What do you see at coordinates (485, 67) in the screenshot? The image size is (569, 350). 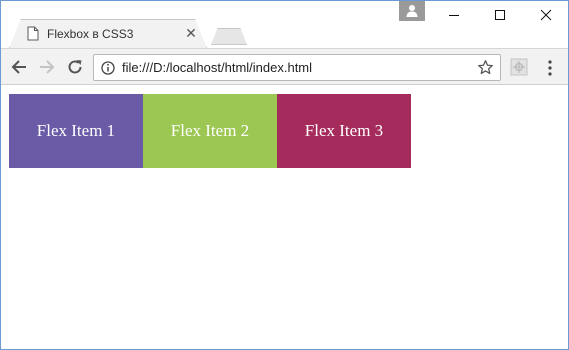 I see `star-icon` at bounding box center [485, 67].